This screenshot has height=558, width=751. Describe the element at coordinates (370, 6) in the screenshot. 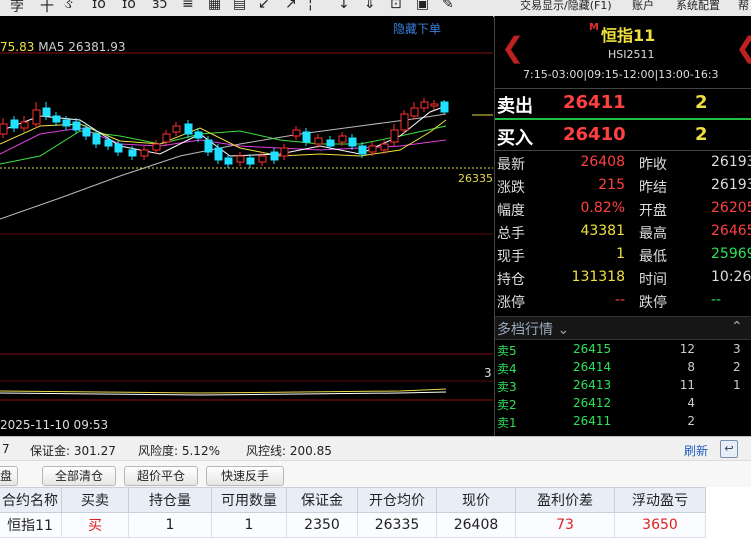

I see `draw-down-icon: ⇓` at that location.